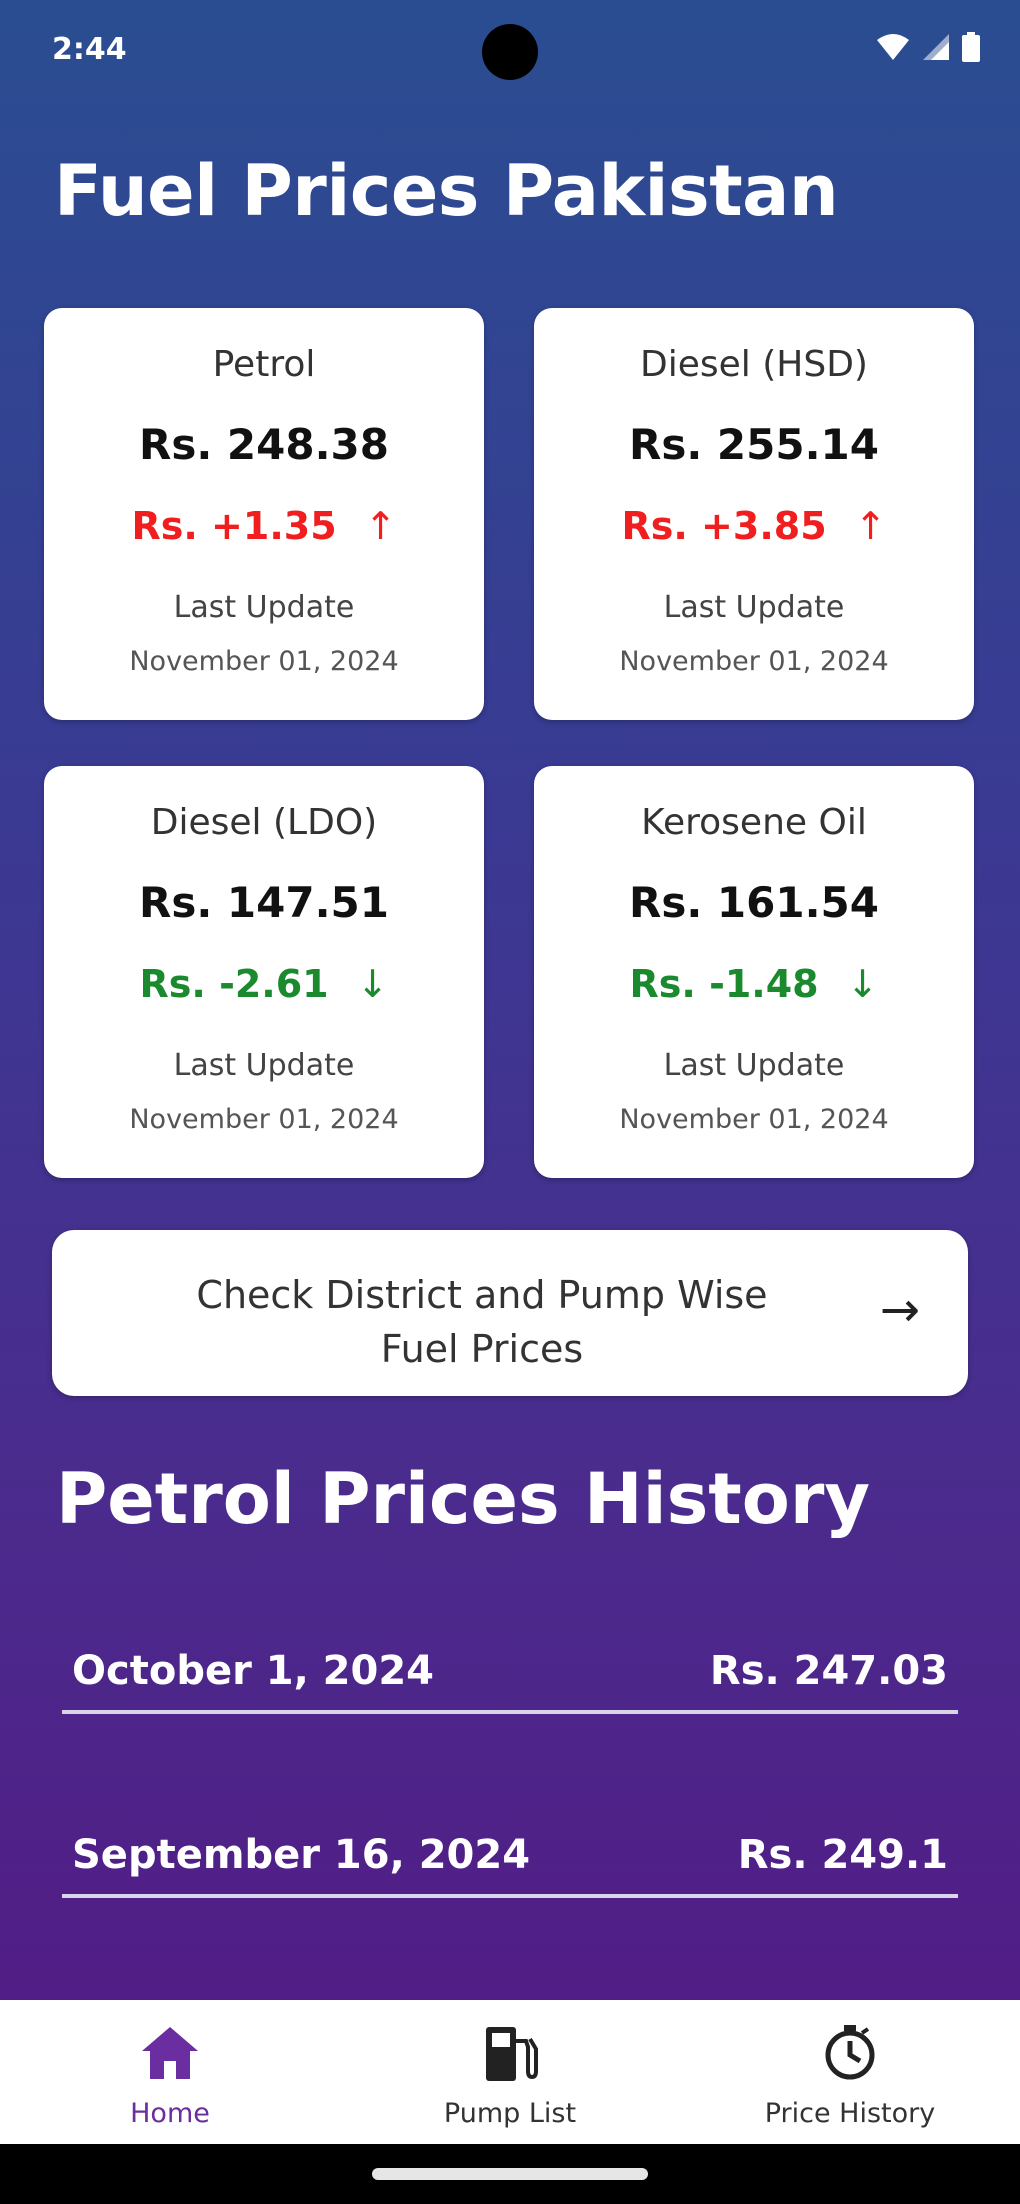 Image resolution: width=1020 pixels, height=2204 pixels. What do you see at coordinates (301, 1855) in the screenshot?
I see `history-date: September 16, 2024` at bounding box center [301, 1855].